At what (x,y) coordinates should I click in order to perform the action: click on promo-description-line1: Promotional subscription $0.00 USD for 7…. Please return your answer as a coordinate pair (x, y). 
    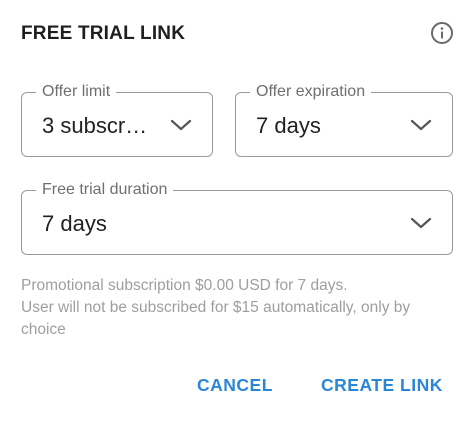
    Looking at the image, I should click on (184, 285).